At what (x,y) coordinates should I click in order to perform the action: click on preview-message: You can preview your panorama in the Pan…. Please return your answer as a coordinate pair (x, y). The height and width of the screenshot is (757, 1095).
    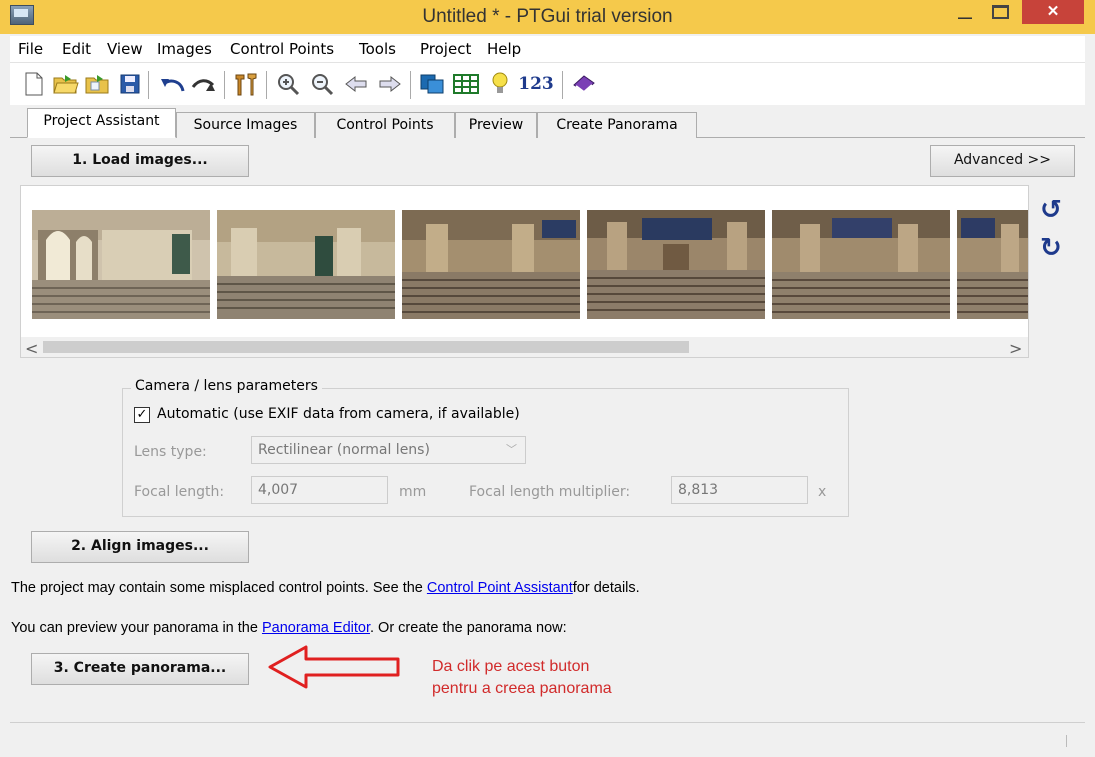
    Looking at the image, I should click on (289, 628).